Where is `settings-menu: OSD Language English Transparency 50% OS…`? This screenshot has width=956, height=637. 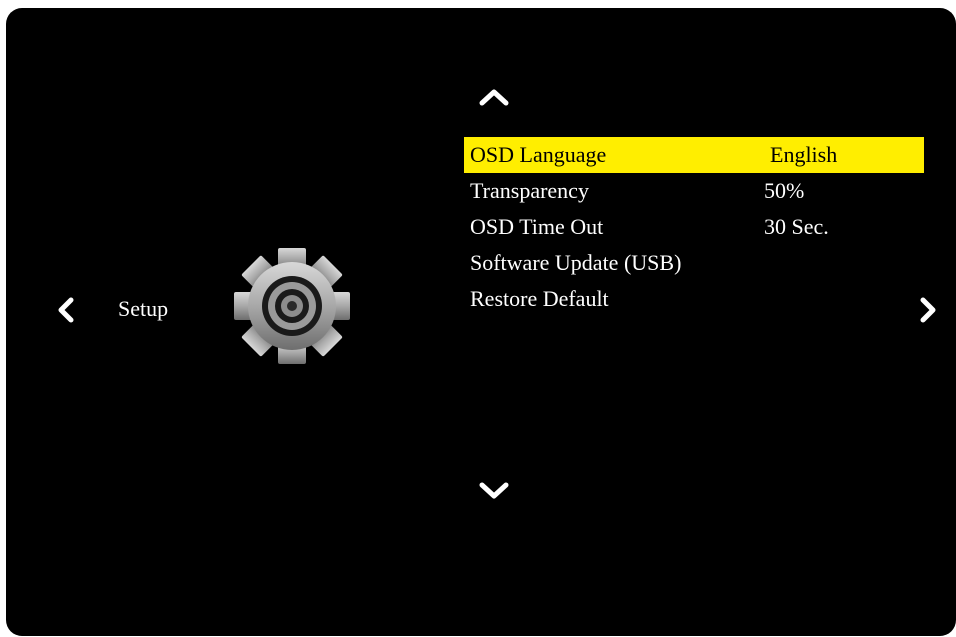 settings-menu: OSD Language English Transparency 50% OS… is located at coordinates (694, 227).